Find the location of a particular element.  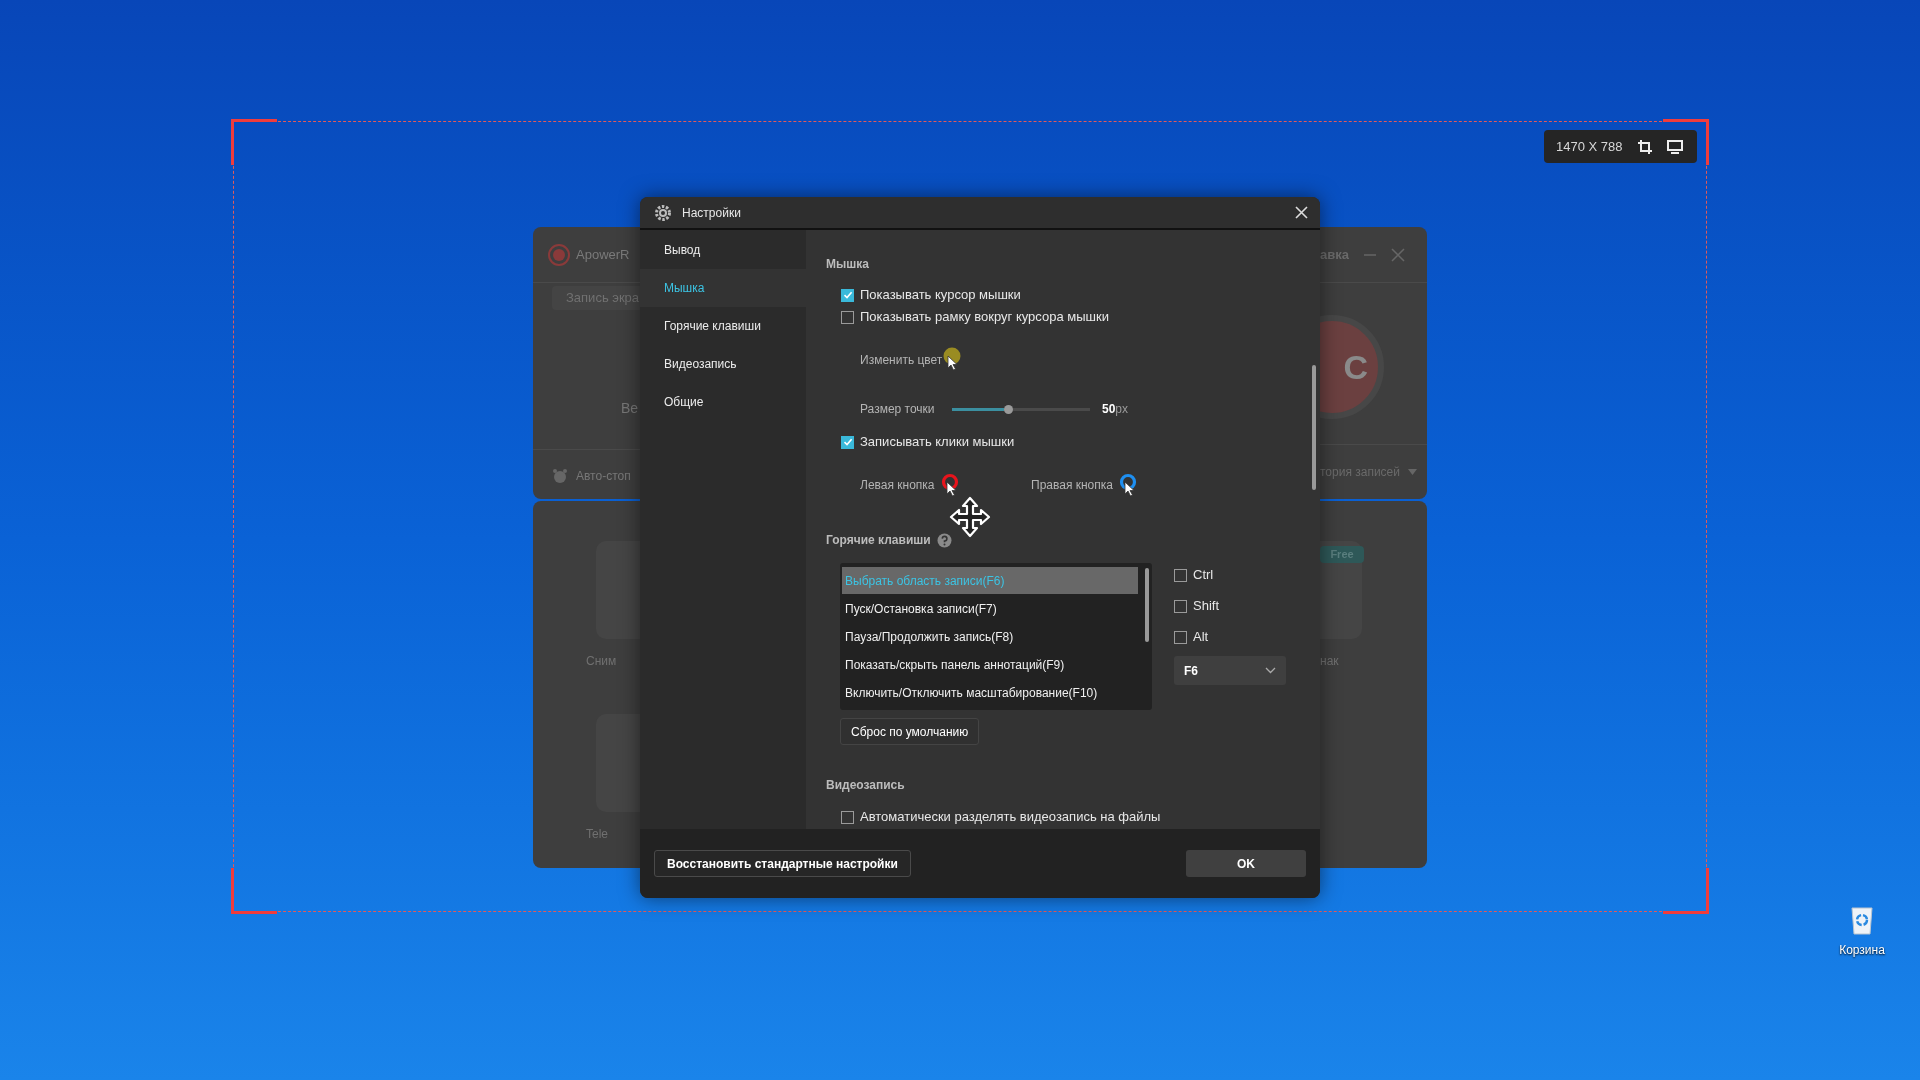

crop-icon is located at coordinates (1644, 146).